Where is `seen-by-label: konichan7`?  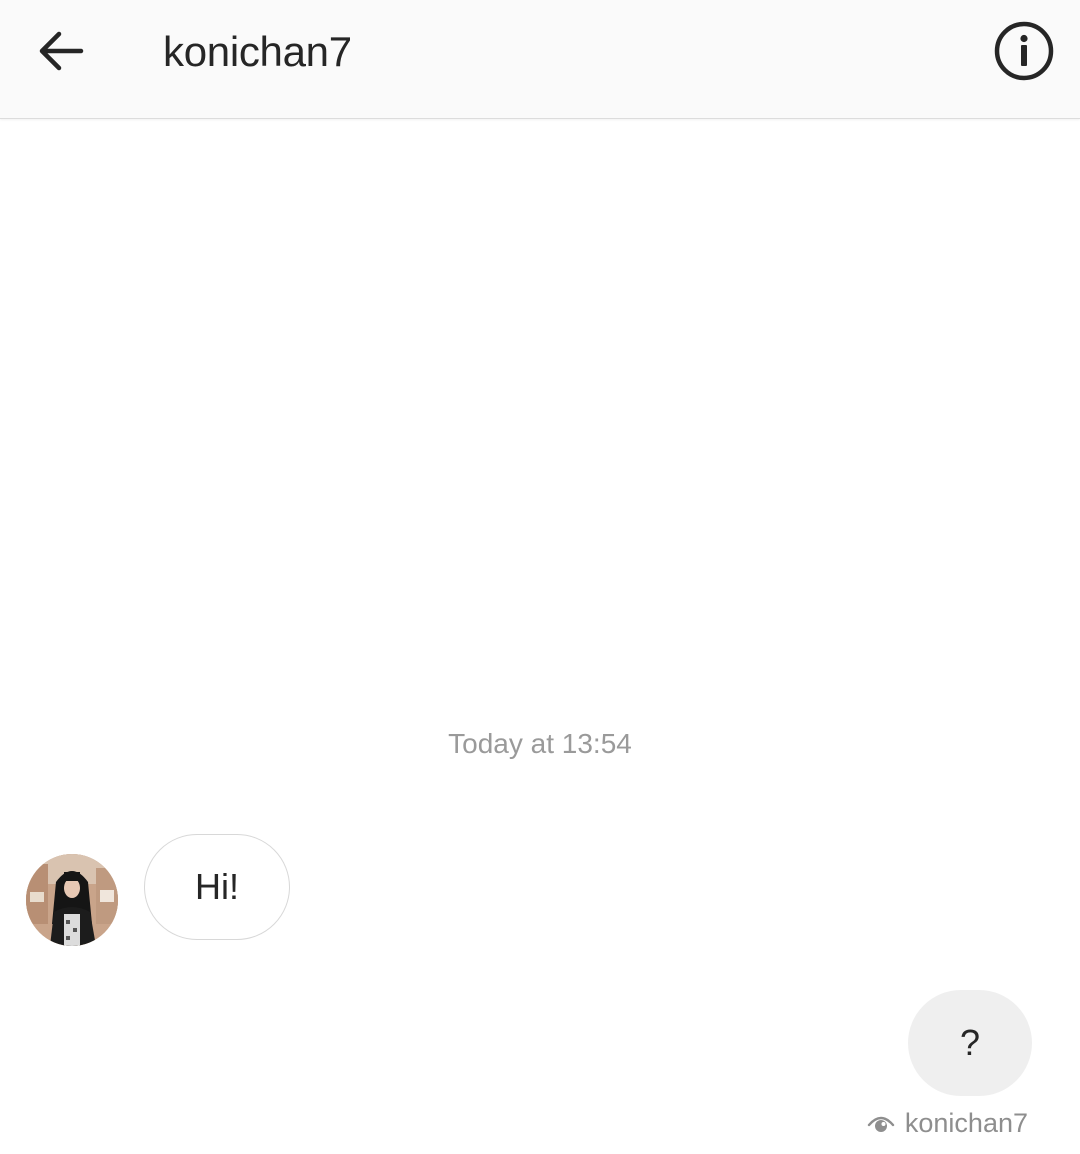
seen-by-label: konichan7 is located at coordinates (966, 1123).